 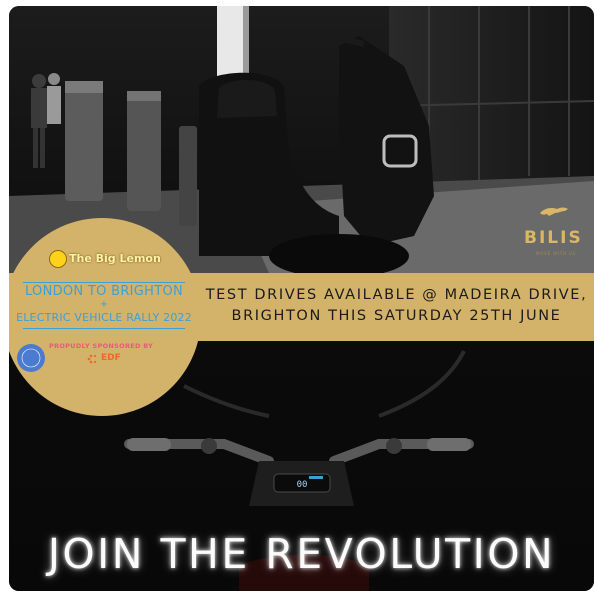 I want to click on headline: JOIN THE REVOLUTION, so click(x=301, y=554).